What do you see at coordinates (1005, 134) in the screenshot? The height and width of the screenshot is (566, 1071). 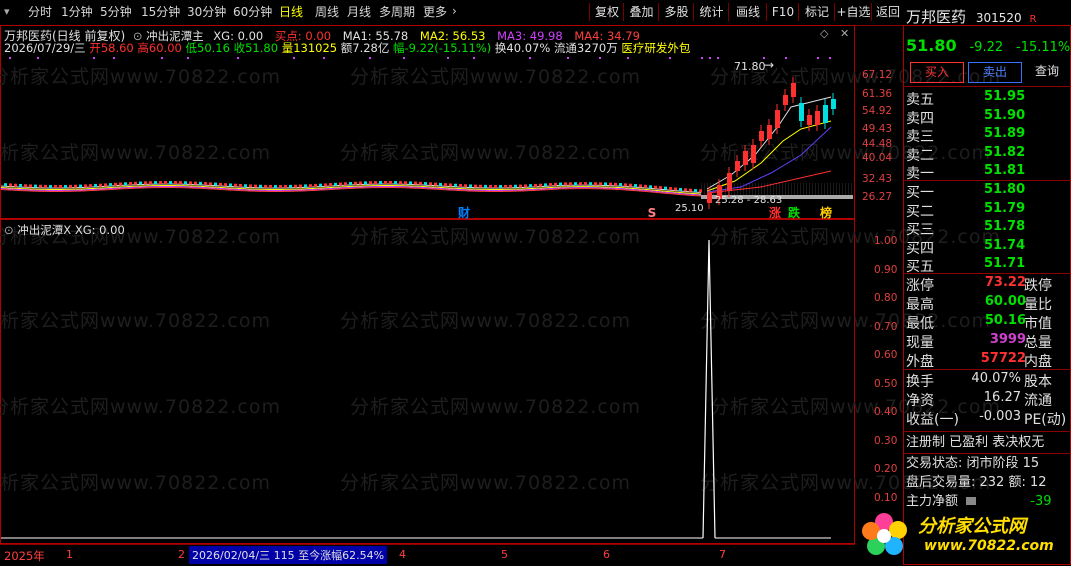 I see `asks-price: 51.89` at bounding box center [1005, 134].